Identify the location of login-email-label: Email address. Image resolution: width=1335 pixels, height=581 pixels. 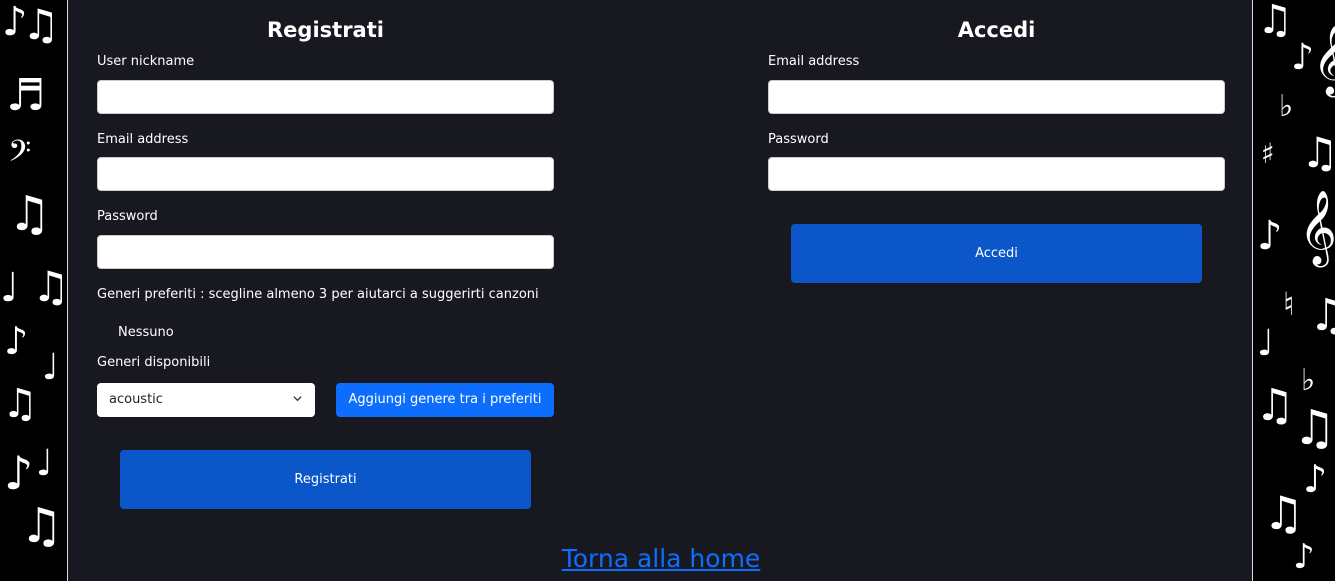
(814, 61).